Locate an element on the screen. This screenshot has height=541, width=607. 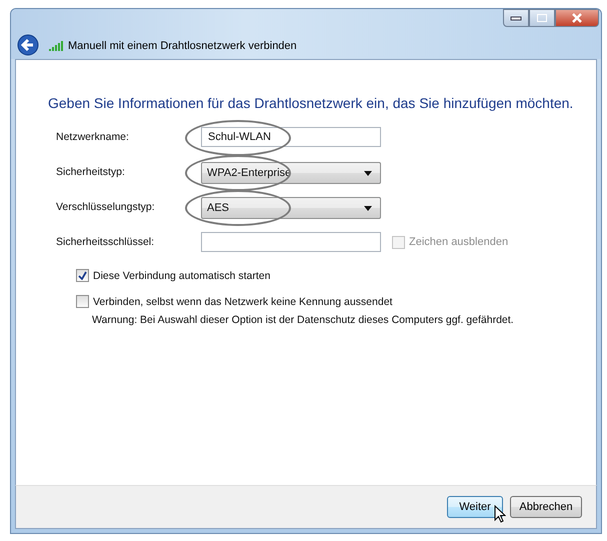
field-label: Sicherheitsschlüssel: is located at coordinates (106, 242).